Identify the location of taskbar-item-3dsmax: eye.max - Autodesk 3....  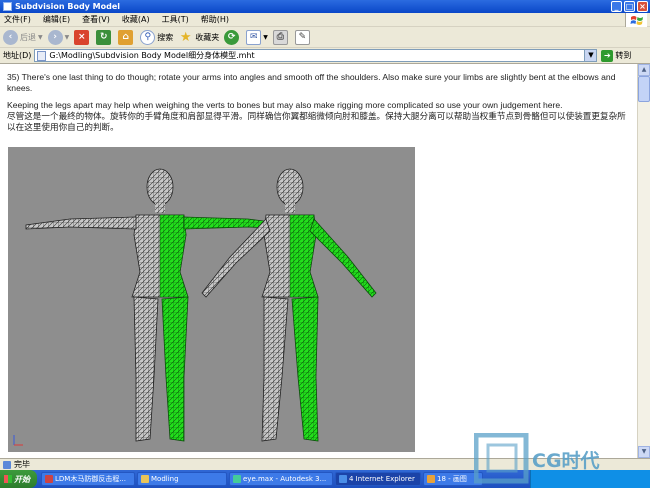
(281, 479).